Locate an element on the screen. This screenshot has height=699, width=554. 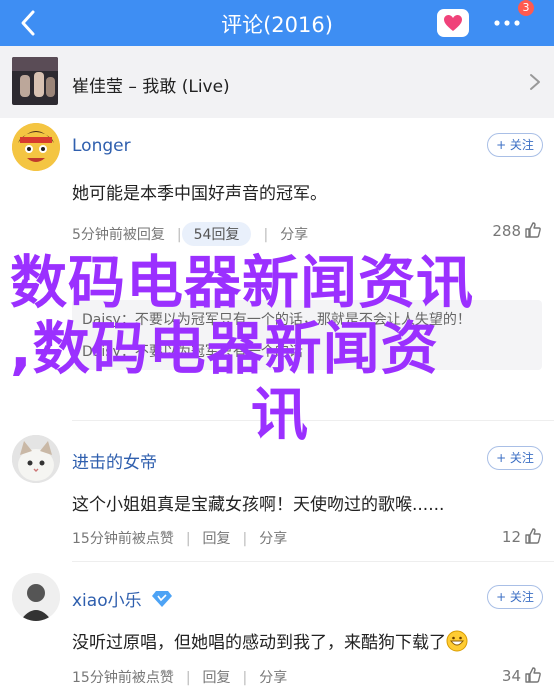
song-row: 崔佳莹 – 我敢 (Live) is located at coordinates (277, 82).